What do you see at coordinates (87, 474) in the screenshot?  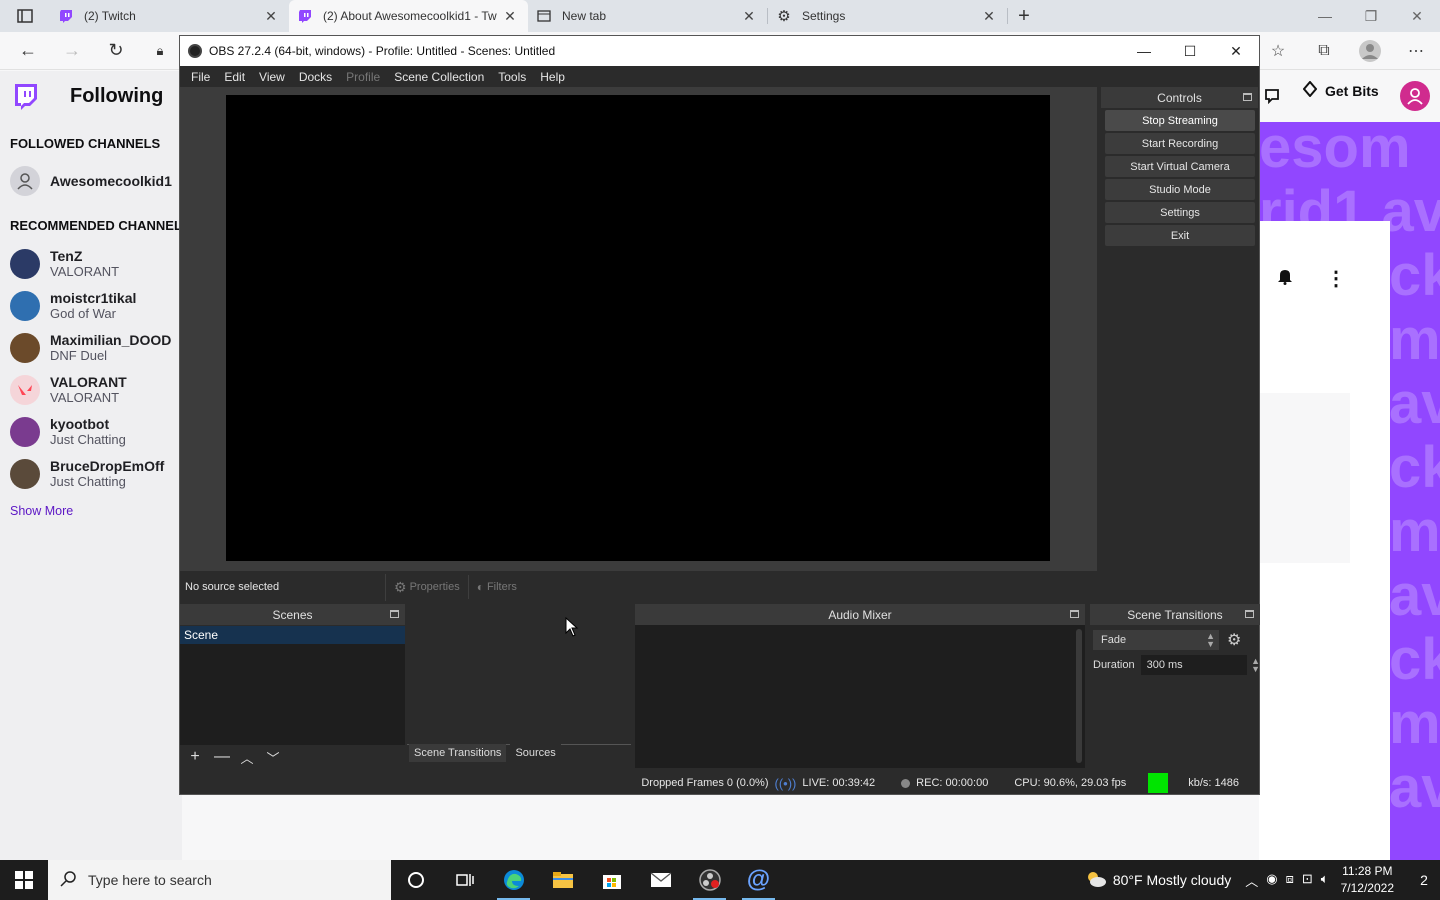 I see `recommended-channel-item: BruceDropEmOff Just Chatting` at bounding box center [87, 474].